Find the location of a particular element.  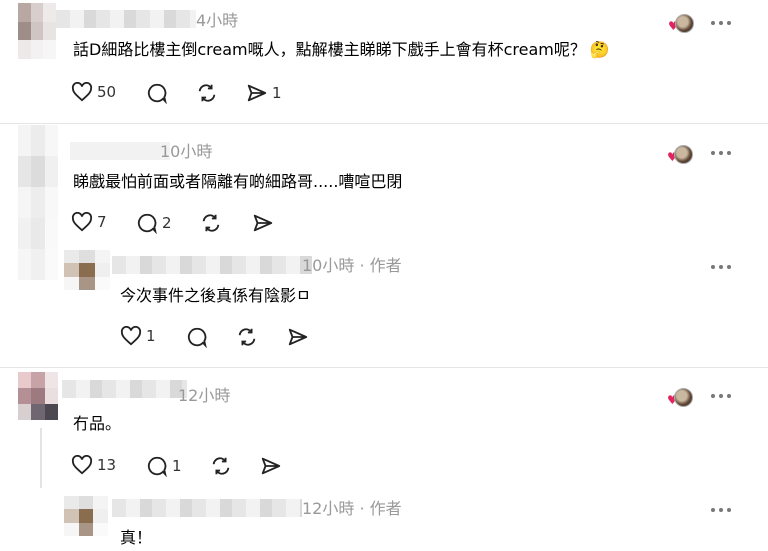

like-count: 1 is located at coordinates (151, 336).